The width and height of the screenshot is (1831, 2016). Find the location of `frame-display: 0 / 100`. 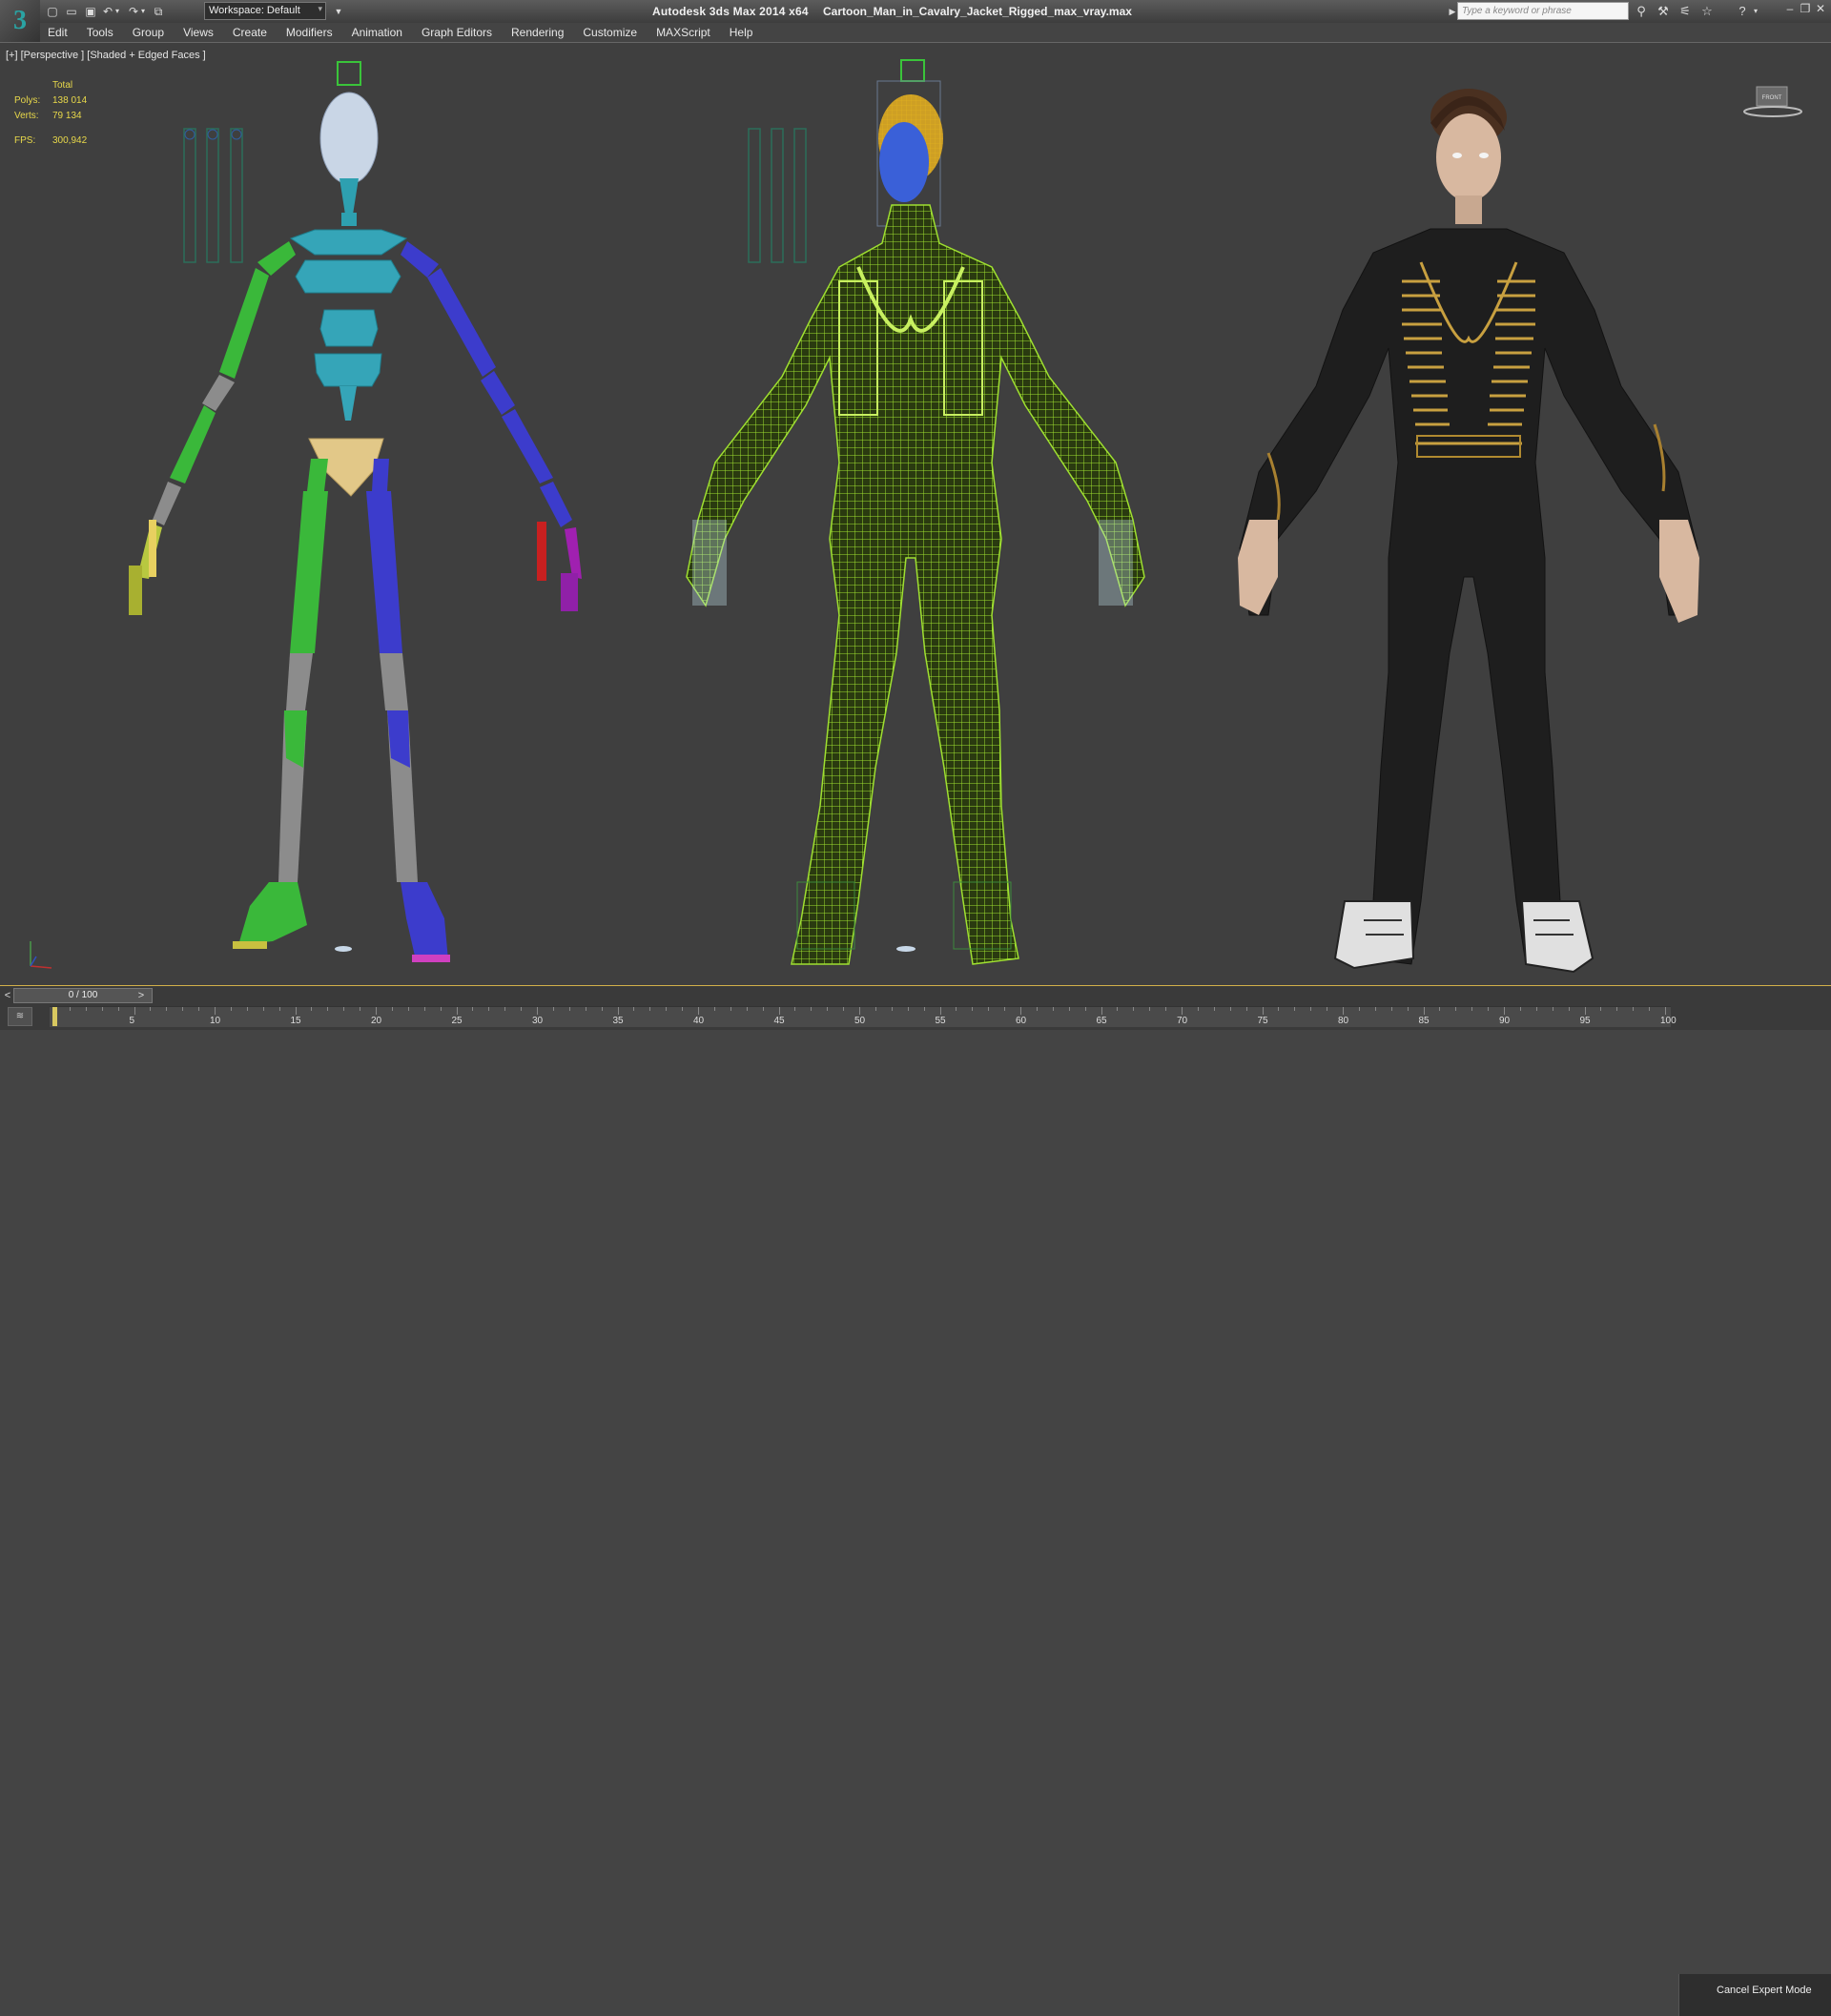

frame-display: 0 / 100 is located at coordinates (83, 995).